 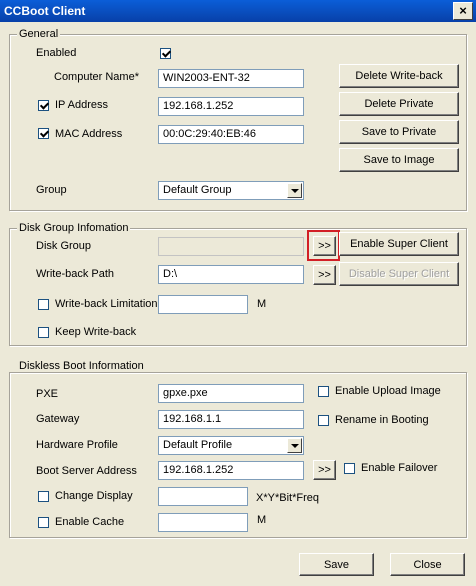 I want to click on rename-in-booting-label: Rename in Booting, so click(x=382, y=420).